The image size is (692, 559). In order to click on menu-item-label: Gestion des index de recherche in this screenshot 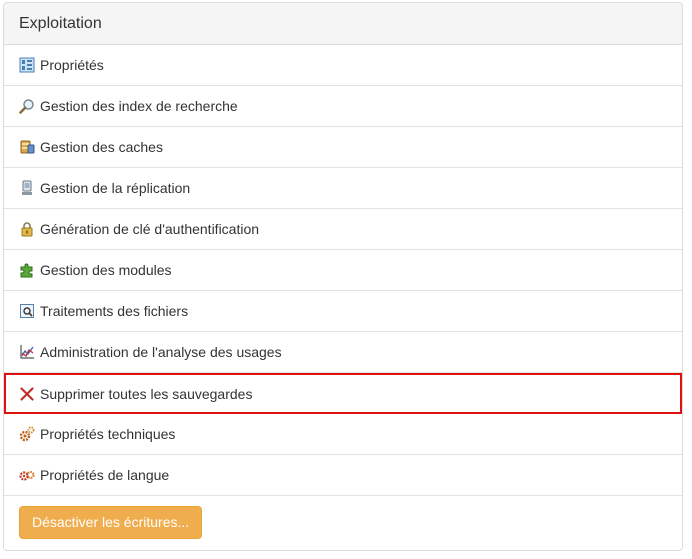, I will do `click(139, 106)`.